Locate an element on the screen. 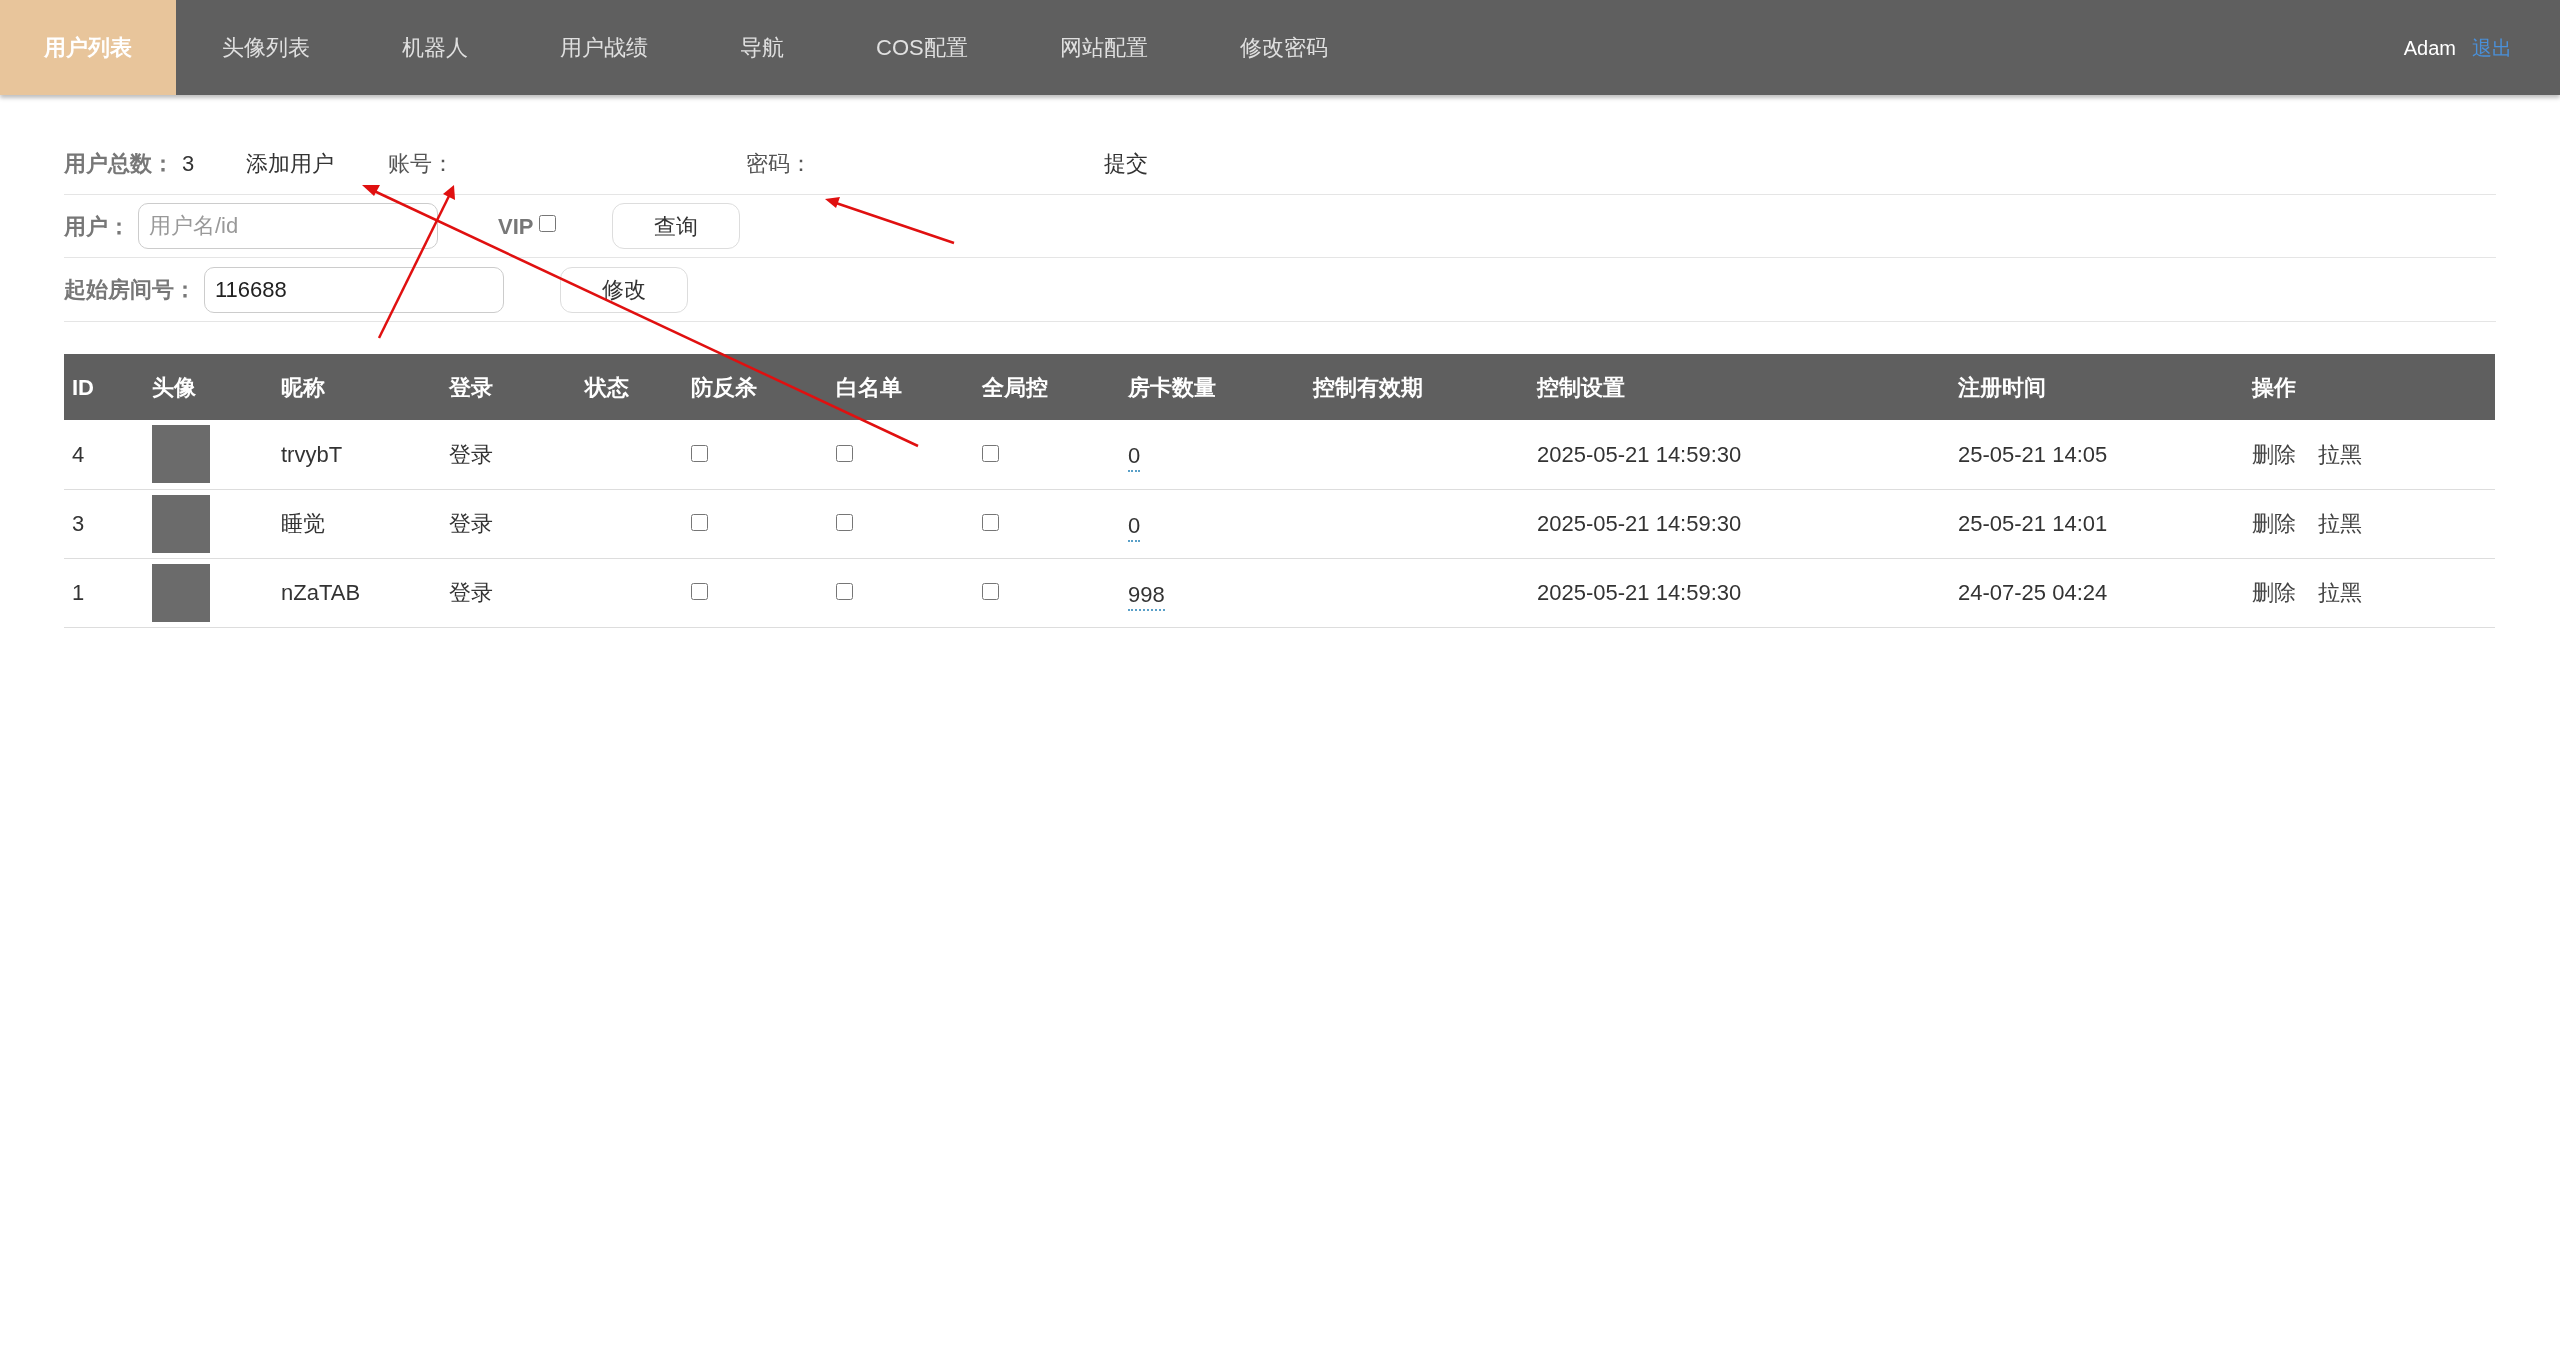 This screenshot has height=1372, width=2560. account-label: 账号： is located at coordinates (421, 164).